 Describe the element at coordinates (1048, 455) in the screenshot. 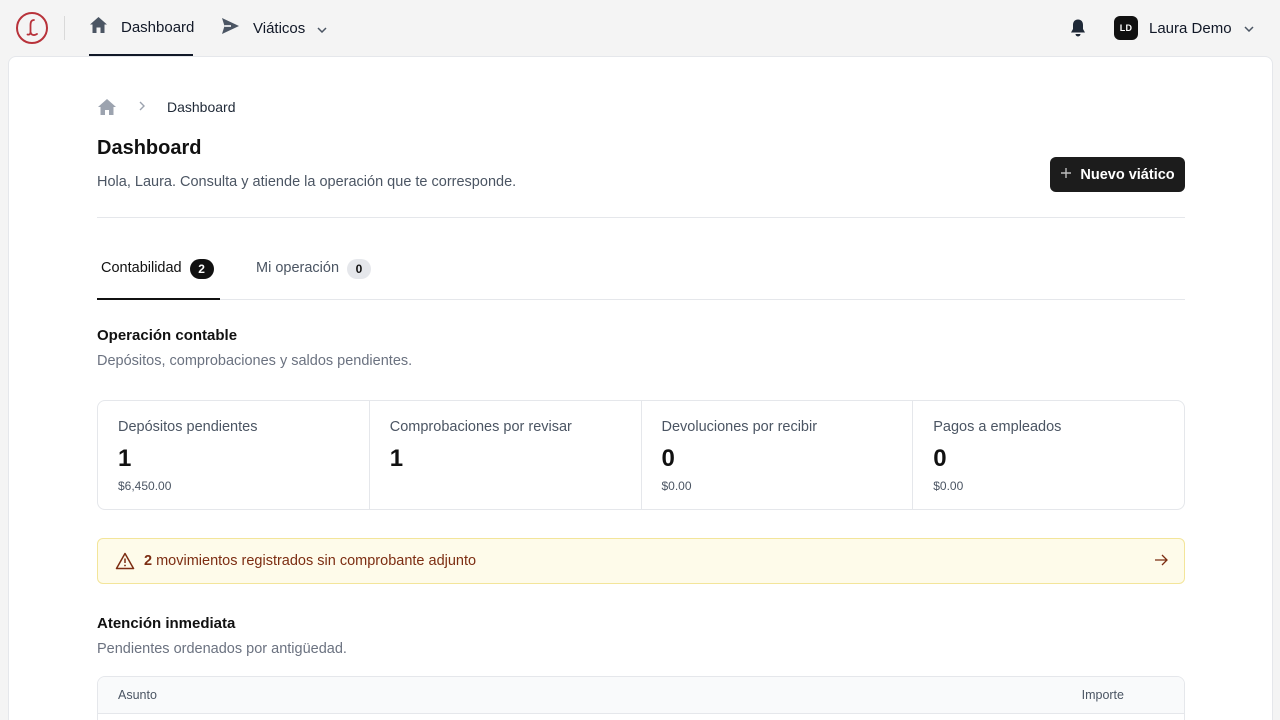

I see `stat-card: Pagos a empleados 0 $0.00` at that location.